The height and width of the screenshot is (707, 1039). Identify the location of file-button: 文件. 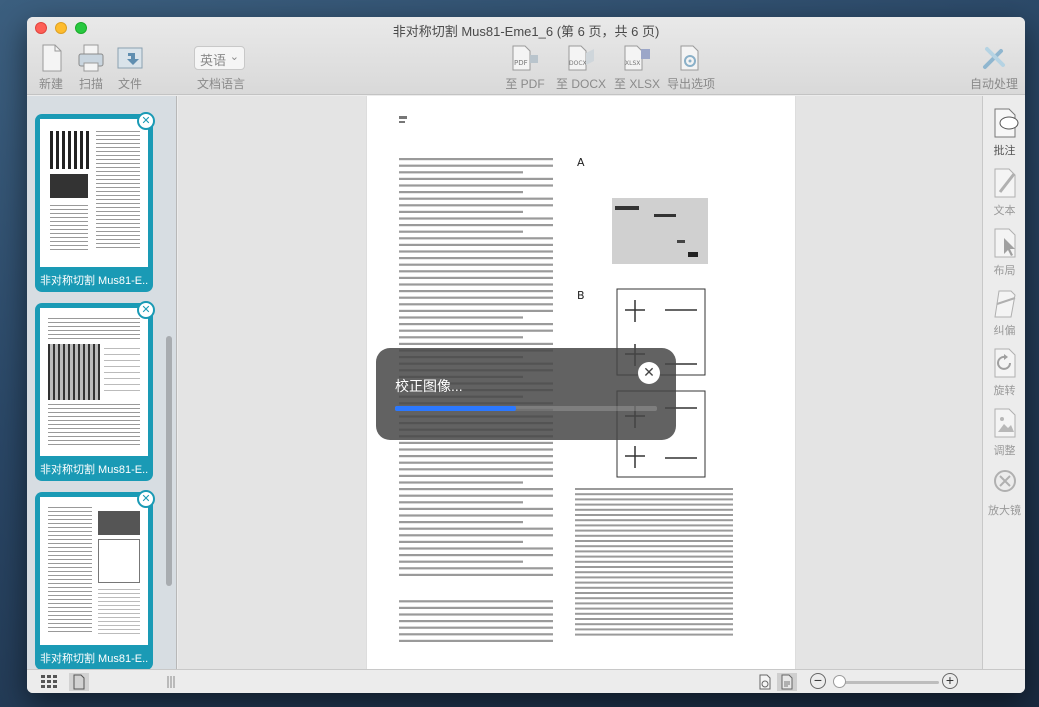
(130, 67).